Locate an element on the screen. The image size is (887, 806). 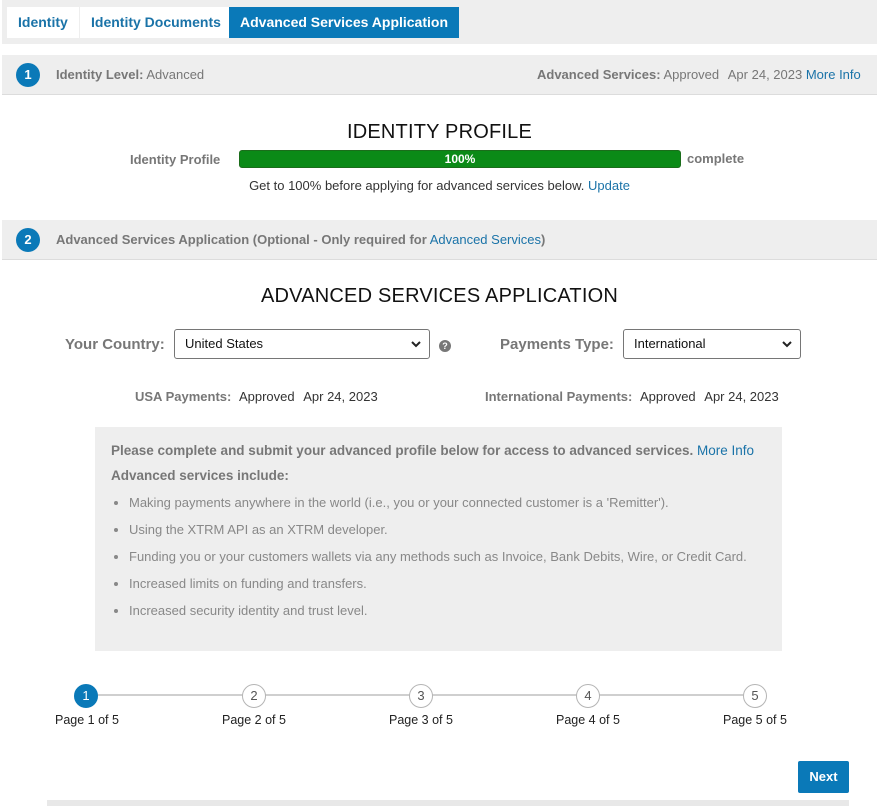
payments-type-value: International is located at coordinates (670, 343).